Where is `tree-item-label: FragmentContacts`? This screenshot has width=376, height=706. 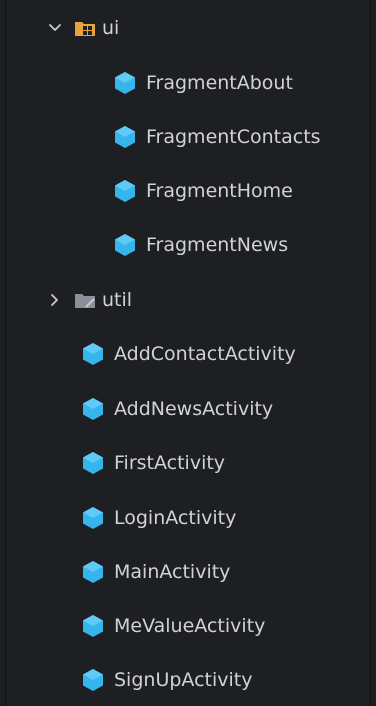
tree-item-label: FragmentContacts is located at coordinates (233, 137).